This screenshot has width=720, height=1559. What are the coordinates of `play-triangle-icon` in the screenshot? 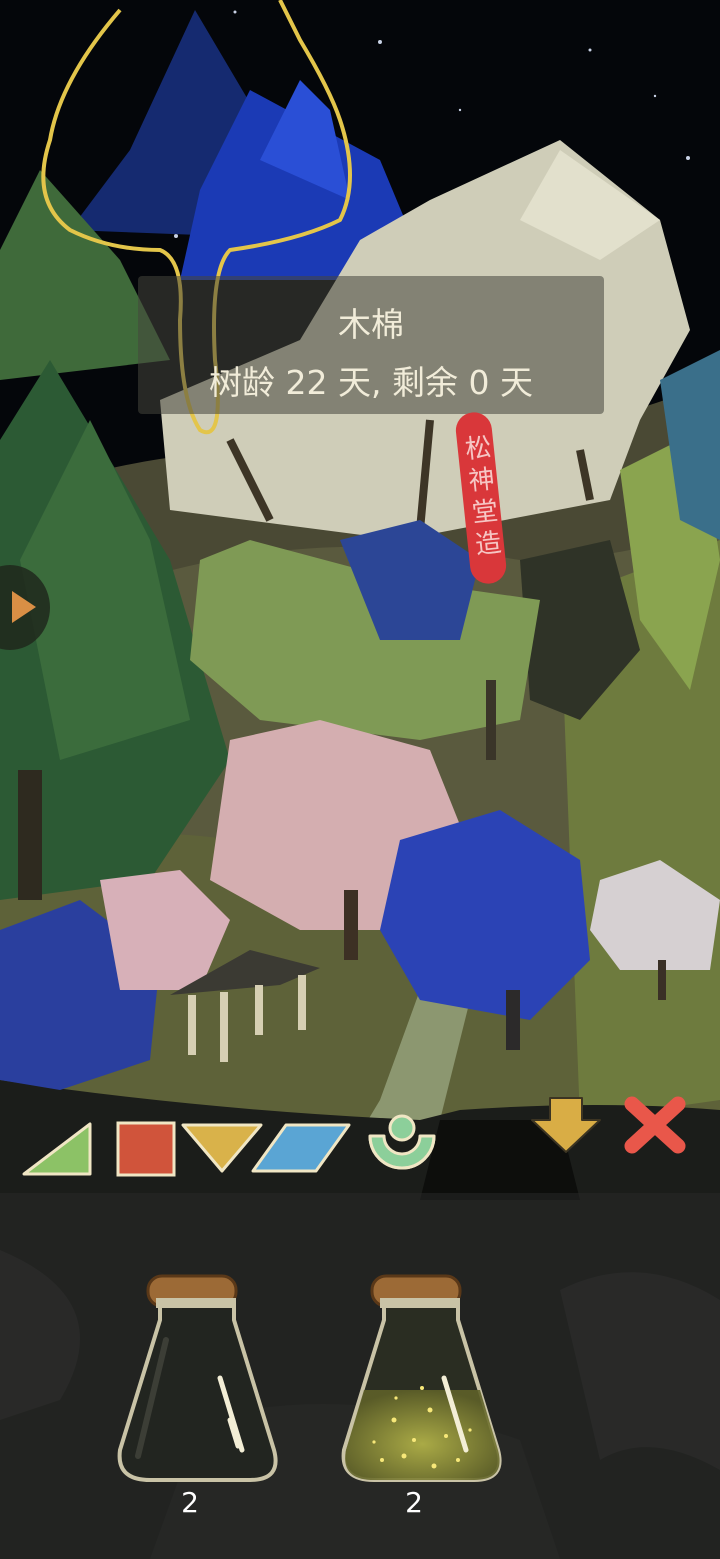 It's located at (24, 607).